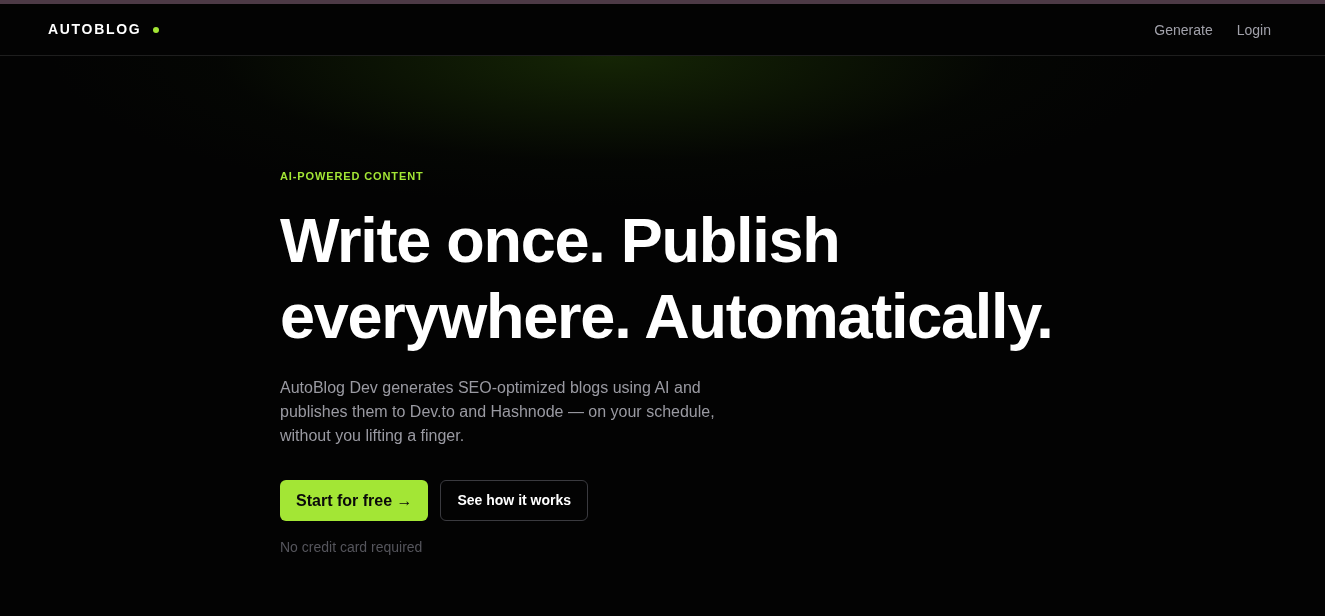 The image size is (1325, 616). I want to click on nav-link: Generate, so click(1183, 29).